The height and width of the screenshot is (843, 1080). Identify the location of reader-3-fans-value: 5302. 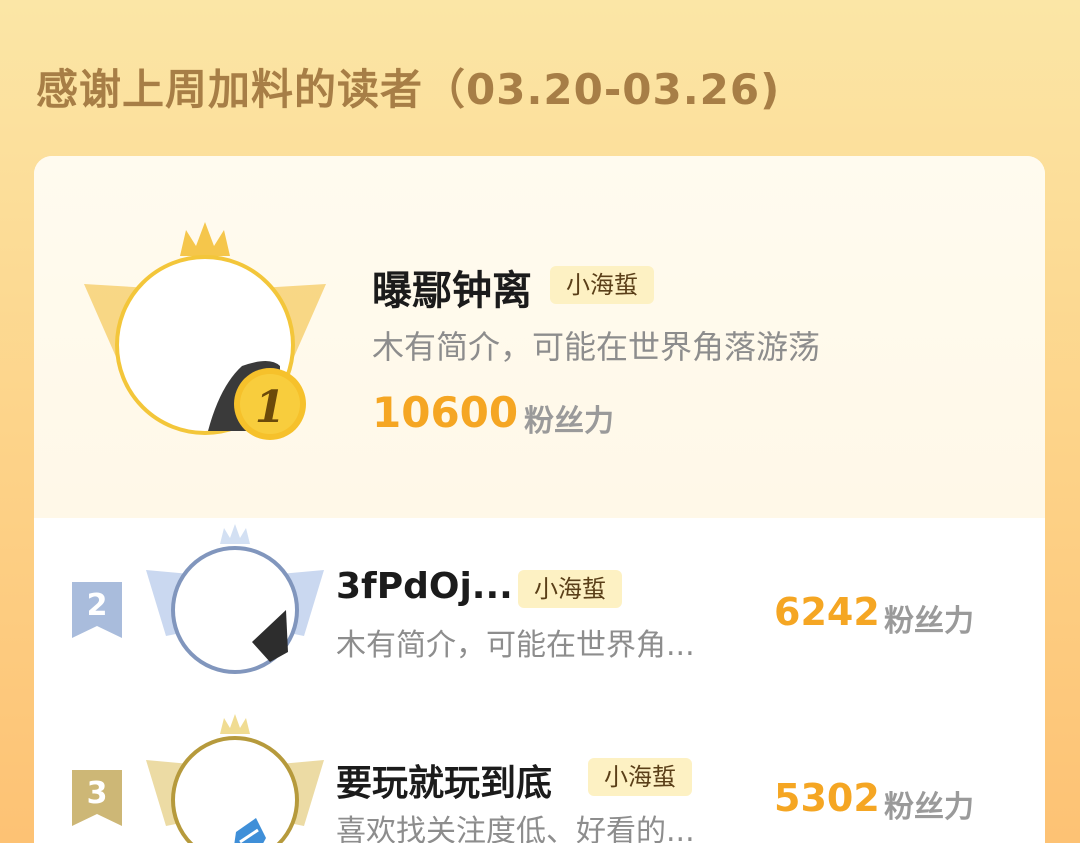
(827, 798).